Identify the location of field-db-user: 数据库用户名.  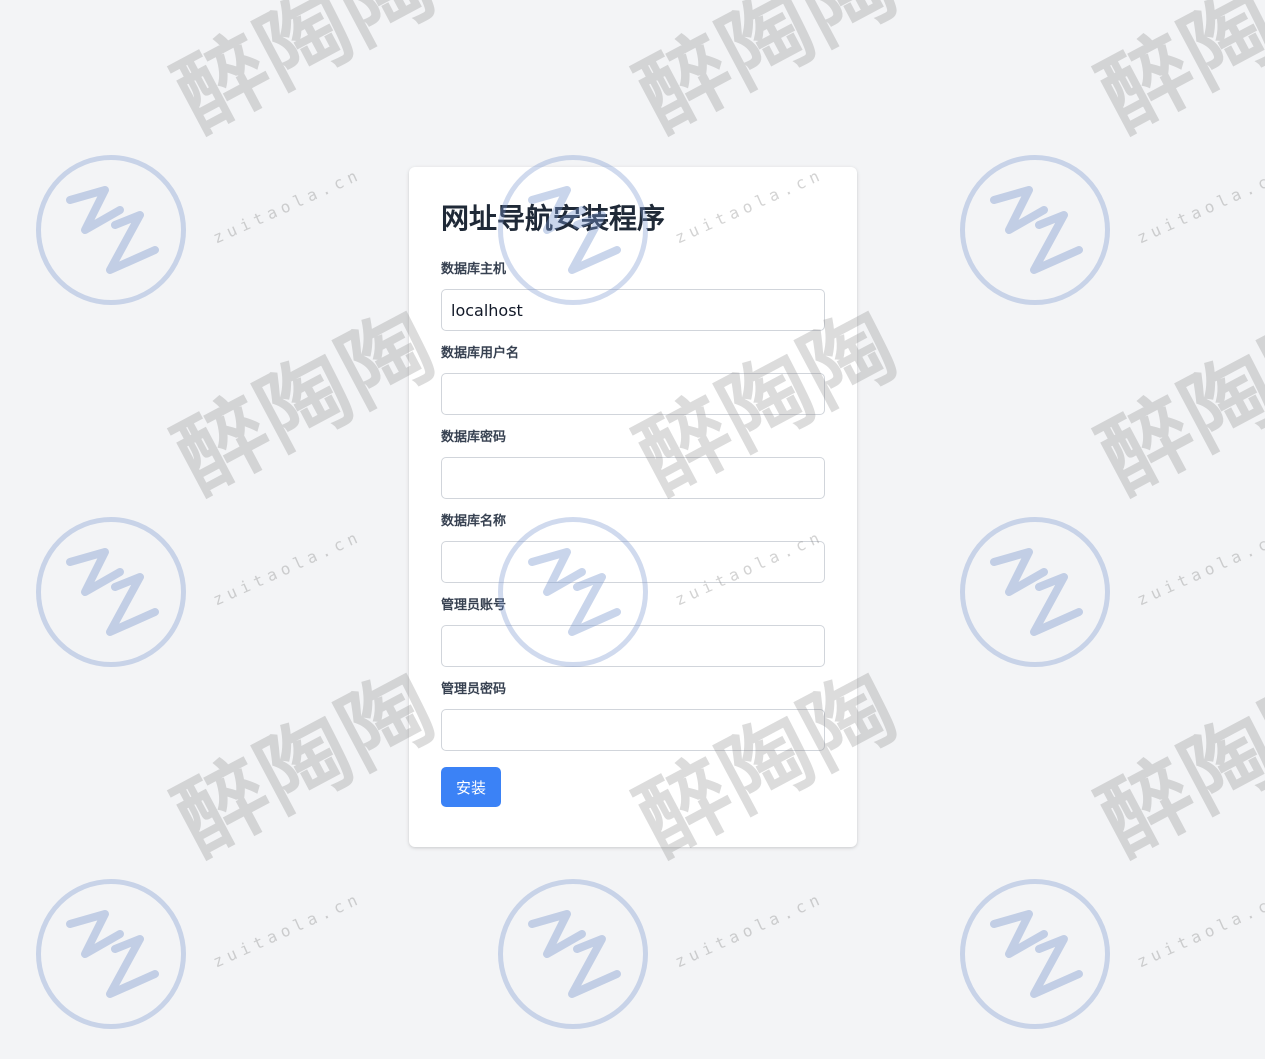
(633, 380).